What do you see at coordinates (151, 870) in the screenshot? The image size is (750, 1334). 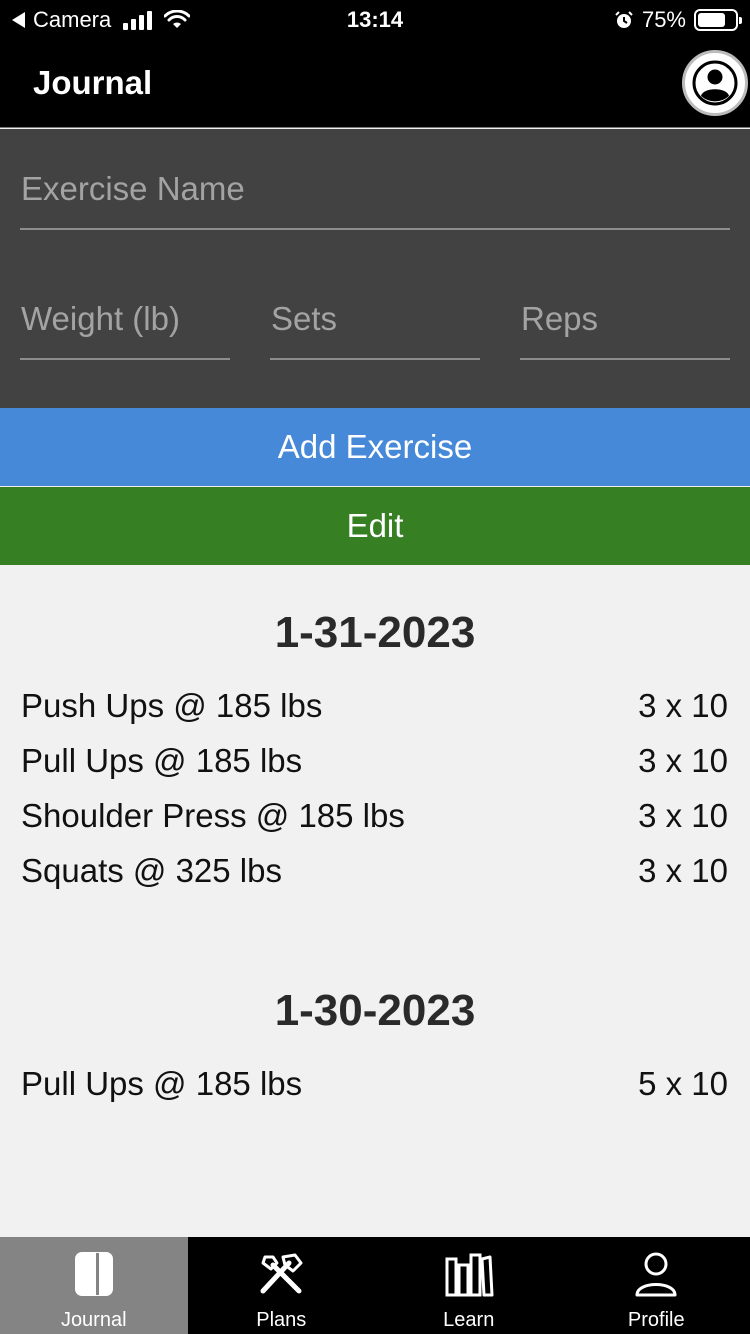 I see `exercise-entry-name: Squats @ 325 lbs` at bounding box center [151, 870].